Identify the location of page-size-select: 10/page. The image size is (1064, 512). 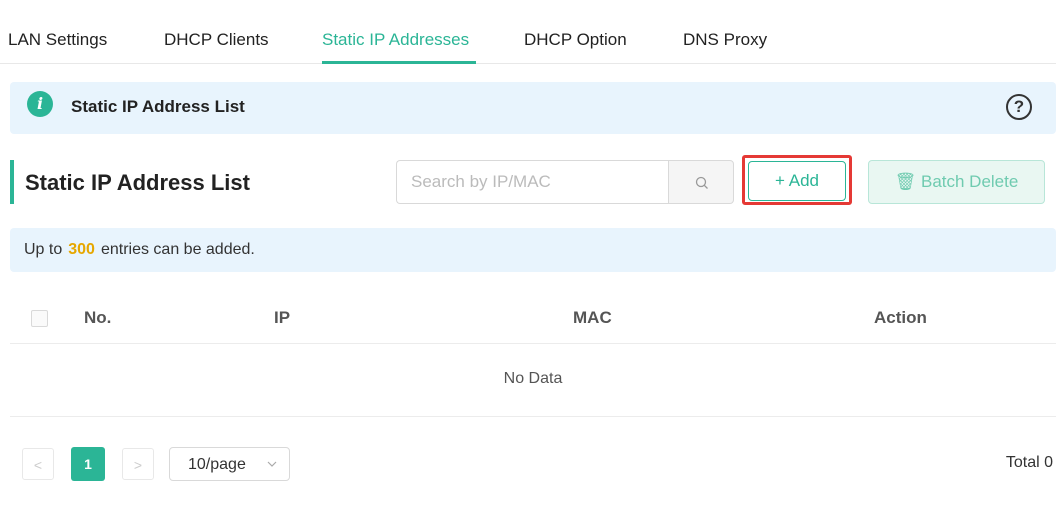
(229, 464).